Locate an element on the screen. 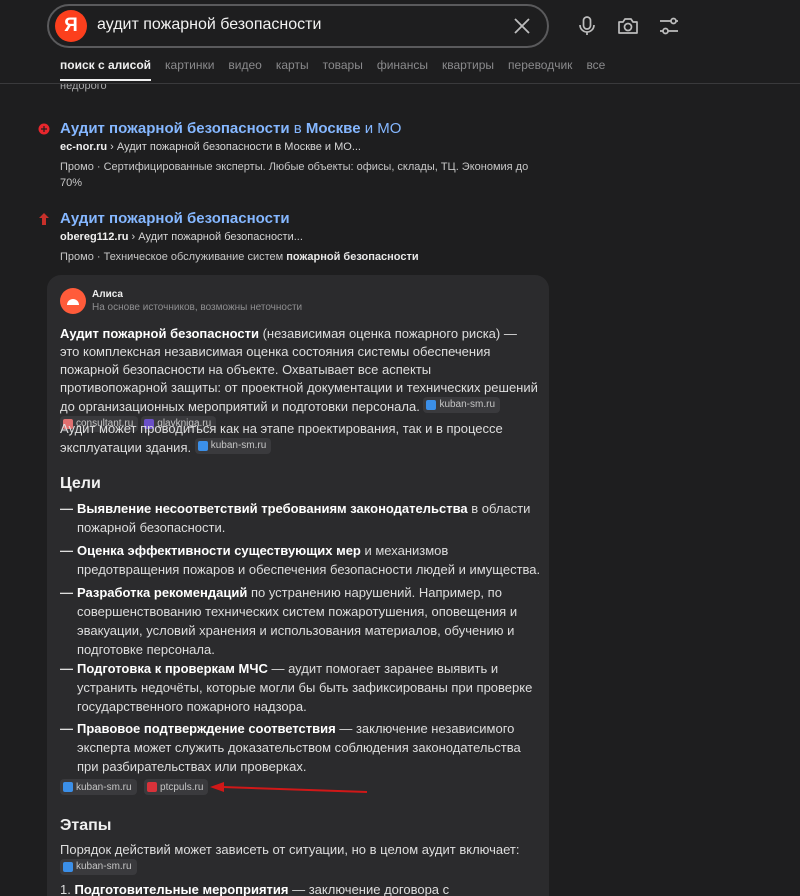  close-icon is located at coordinates (522, 26).